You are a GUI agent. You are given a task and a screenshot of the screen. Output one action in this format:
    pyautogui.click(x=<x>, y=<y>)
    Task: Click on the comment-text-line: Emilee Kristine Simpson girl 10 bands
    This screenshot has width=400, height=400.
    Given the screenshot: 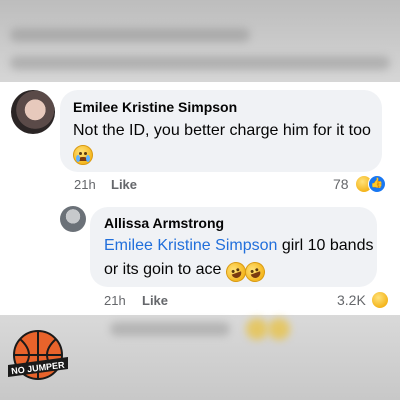 What is the action you would take?
    pyautogui.click(x=238, y=246)
    